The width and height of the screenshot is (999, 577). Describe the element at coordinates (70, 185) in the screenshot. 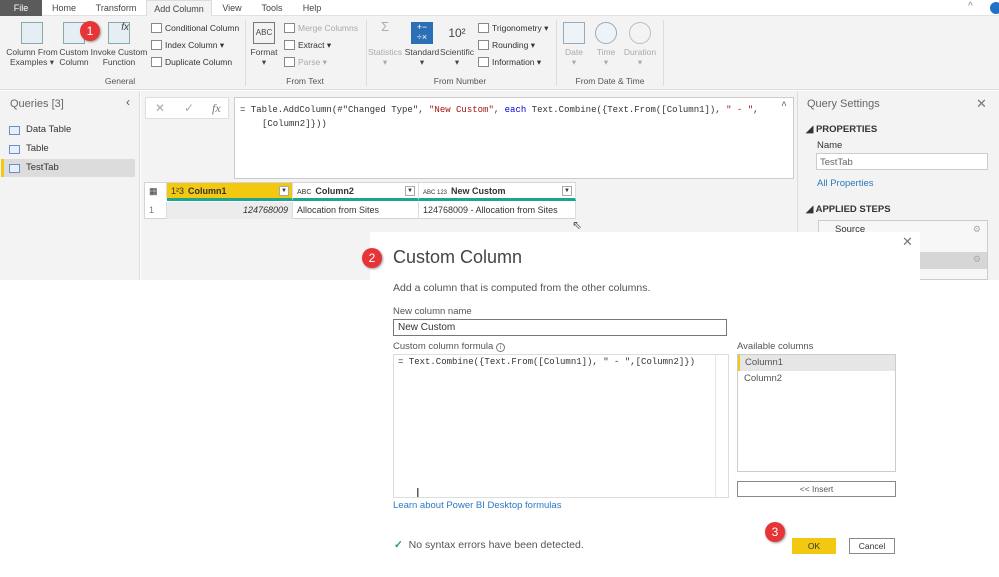

I see `queries-pane: Queries [3] ‹ Data Table Table TestTab` at that location.